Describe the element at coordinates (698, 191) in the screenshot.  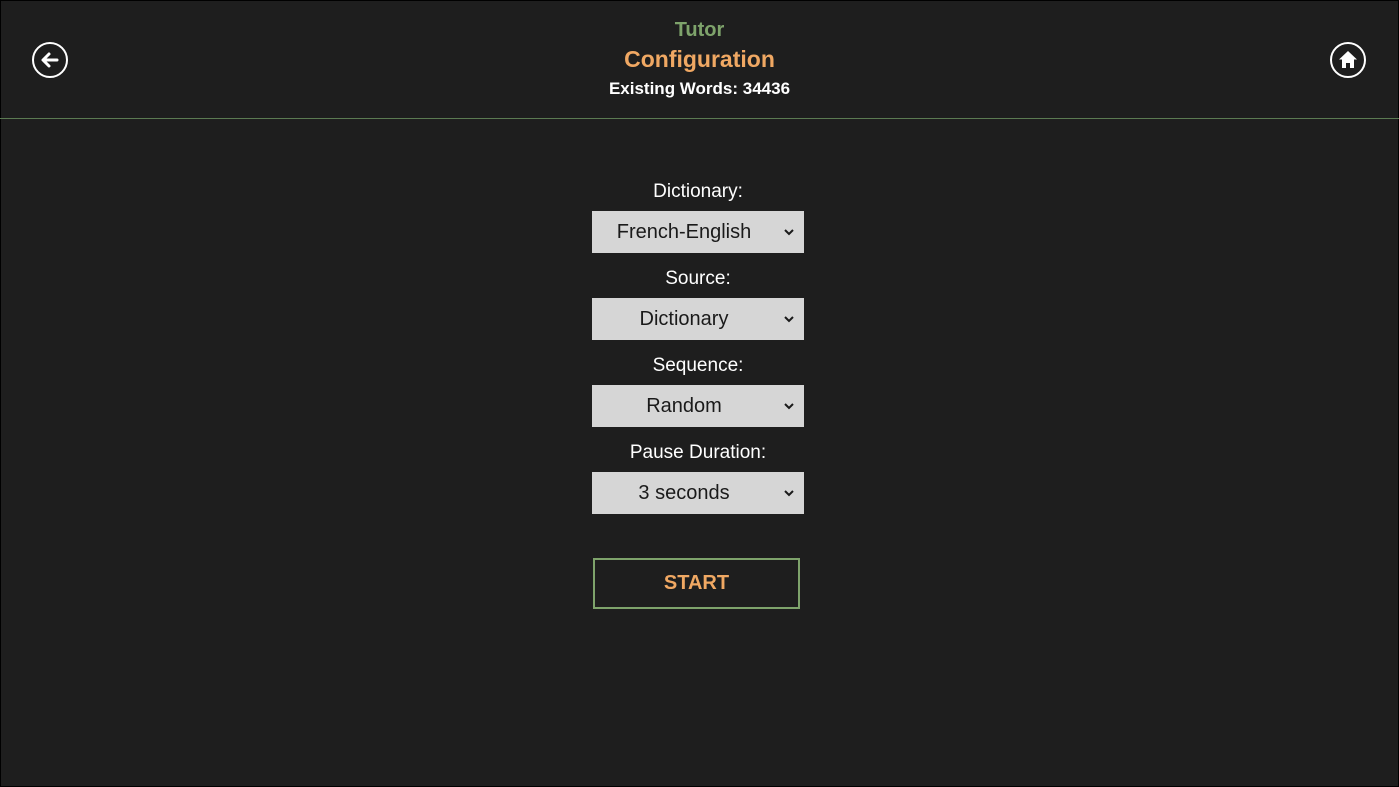
I see `dictionary-label: Dictionary:` at that location.